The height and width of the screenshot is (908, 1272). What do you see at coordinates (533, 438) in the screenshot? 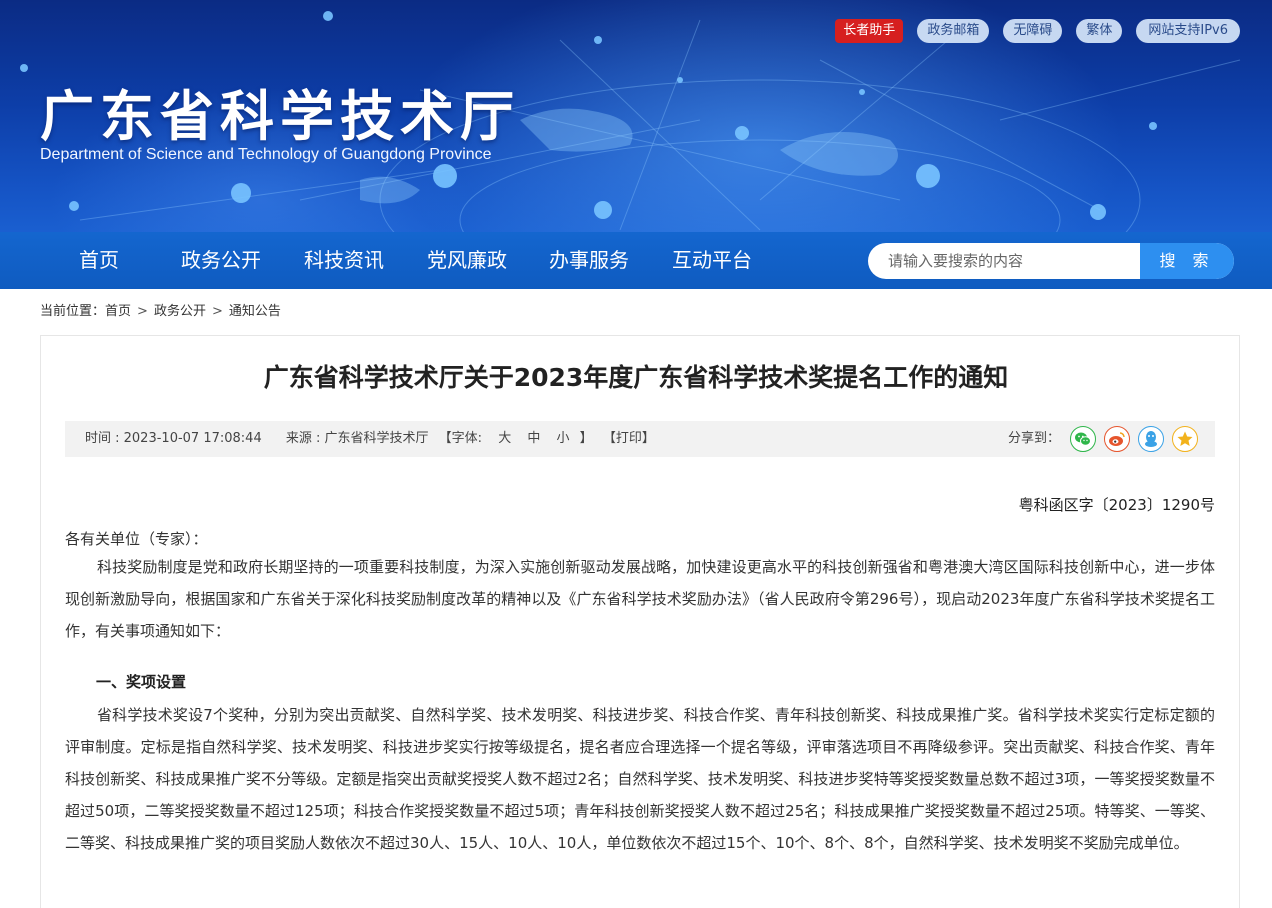
I see `font-size-medium: 中` at bounding box center [533, 438].